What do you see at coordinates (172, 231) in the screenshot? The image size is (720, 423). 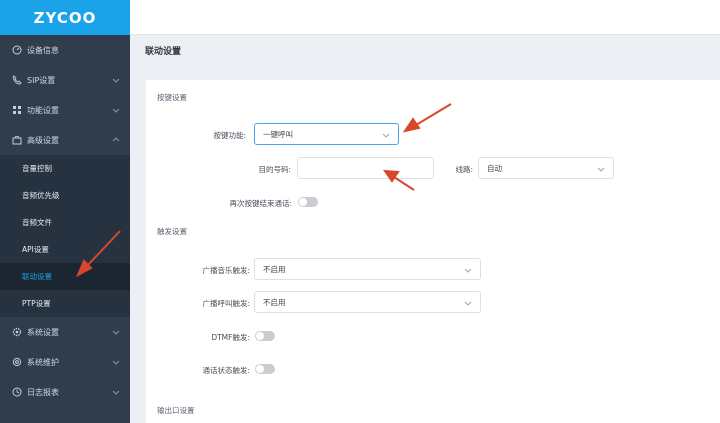 I see `section-title-trigger: 触发设置` at bounding box center [172, 231].